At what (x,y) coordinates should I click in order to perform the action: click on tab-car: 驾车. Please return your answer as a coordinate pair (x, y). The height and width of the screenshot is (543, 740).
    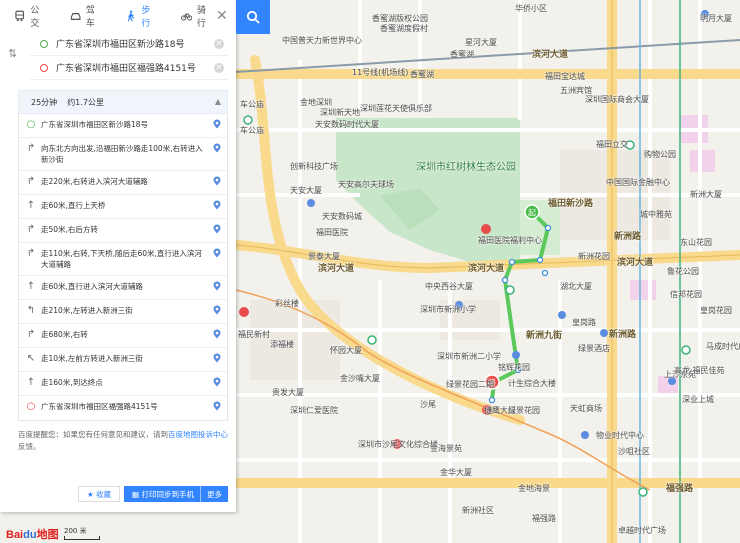
    Looking at the image, I should click on (87, 16).